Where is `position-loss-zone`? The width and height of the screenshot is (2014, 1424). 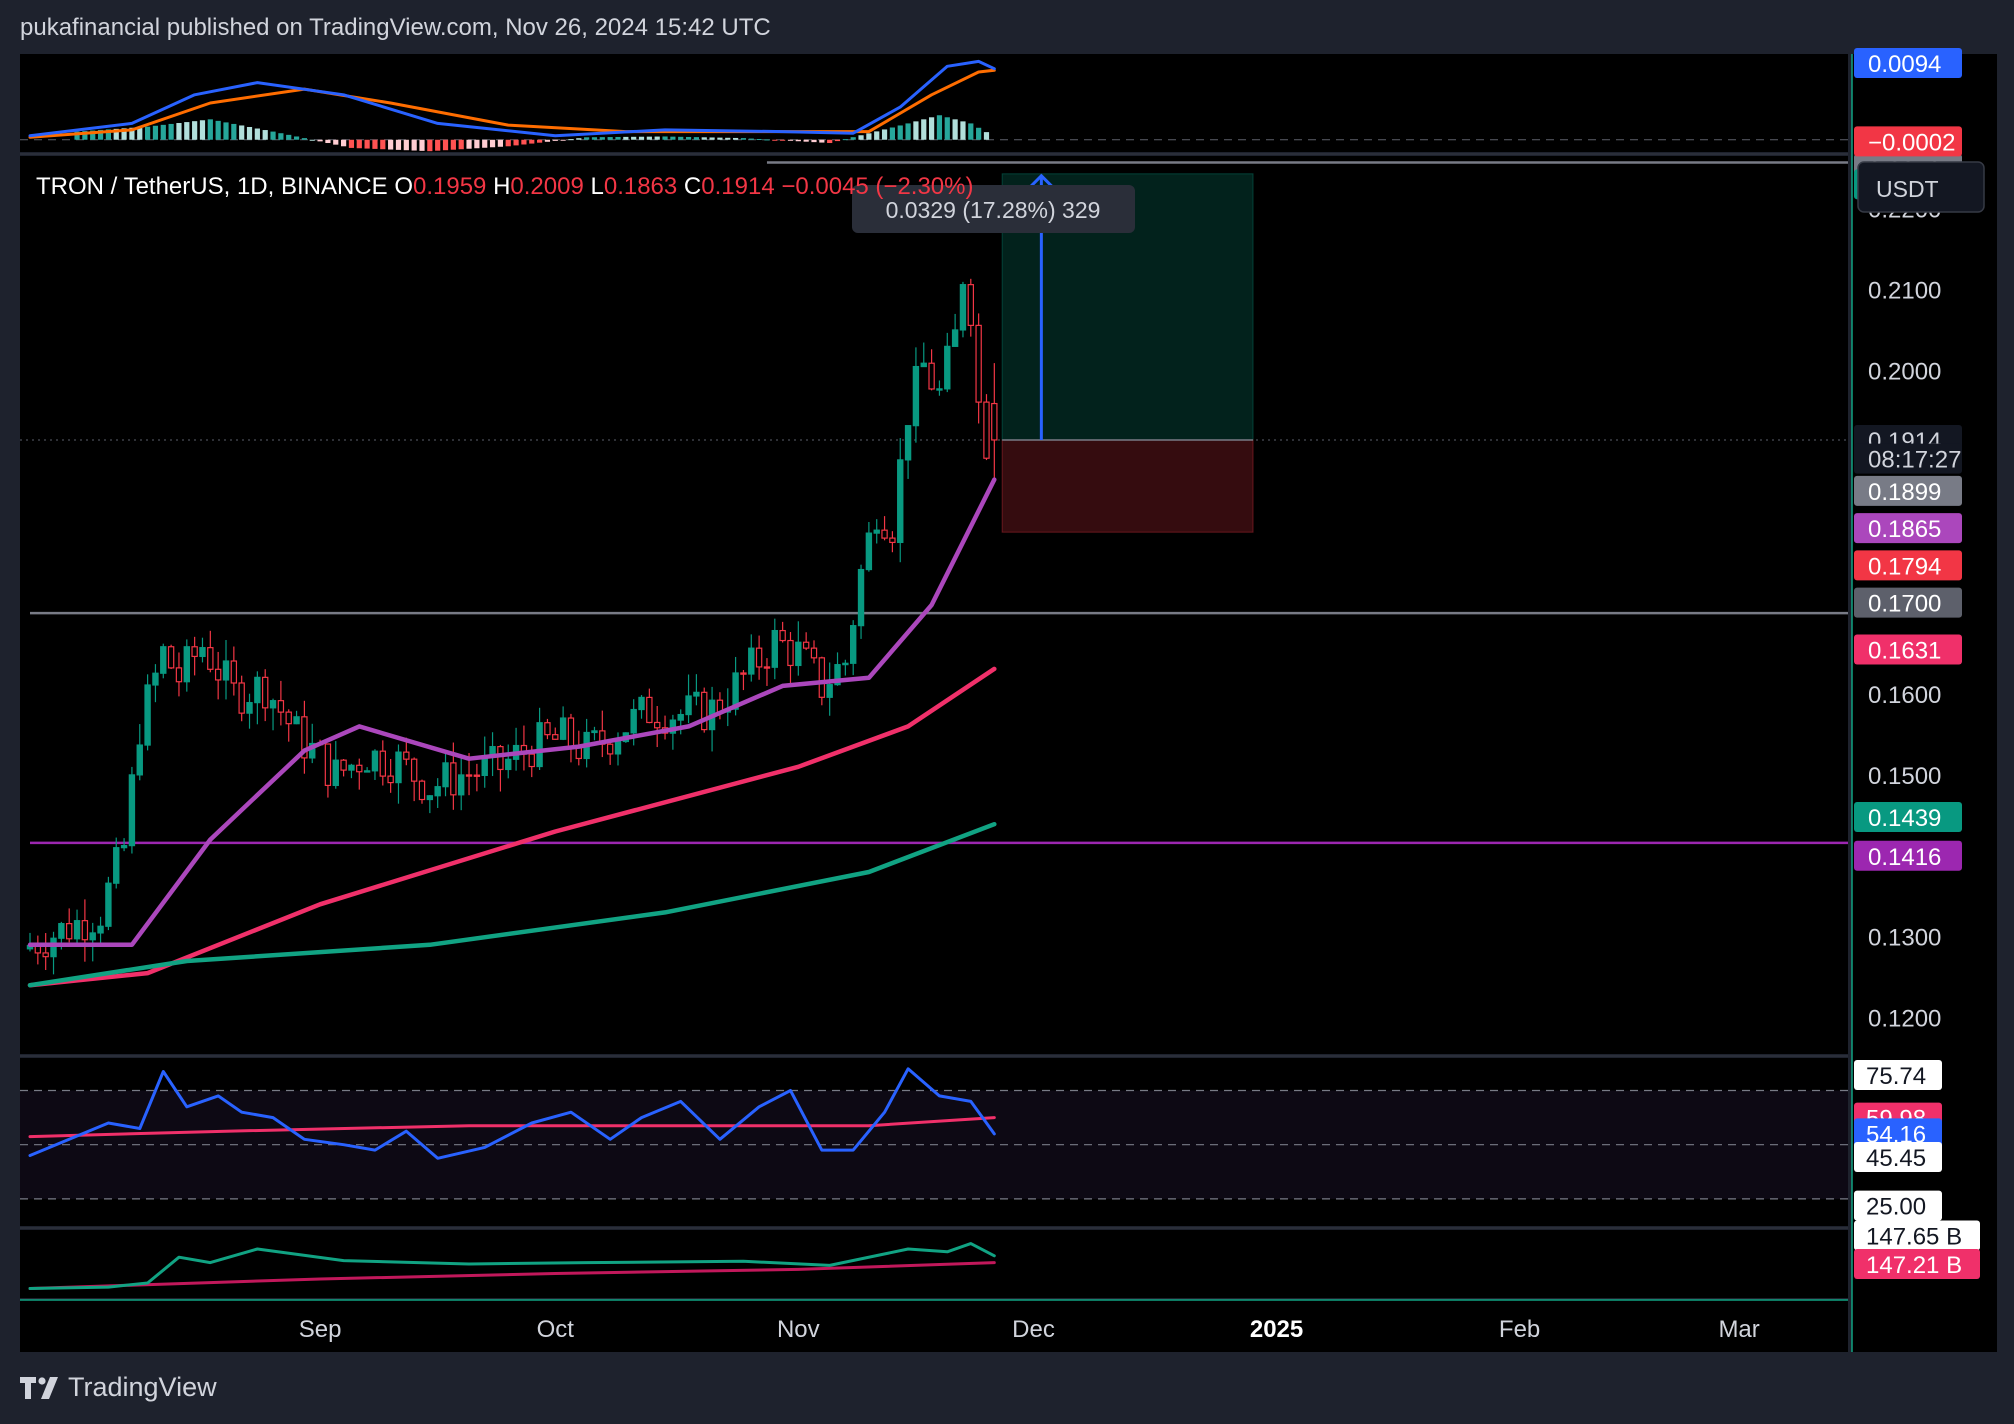
position-loss-zone is located at coordinates (1127, 486).